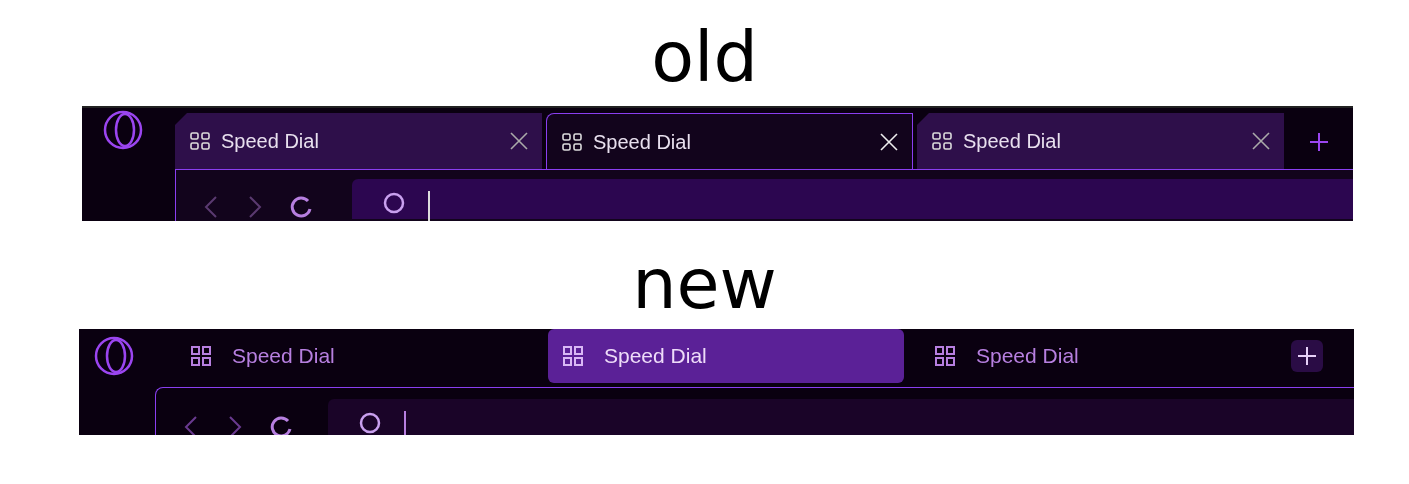  I want to click on section-heading: old, so click(704, 57).